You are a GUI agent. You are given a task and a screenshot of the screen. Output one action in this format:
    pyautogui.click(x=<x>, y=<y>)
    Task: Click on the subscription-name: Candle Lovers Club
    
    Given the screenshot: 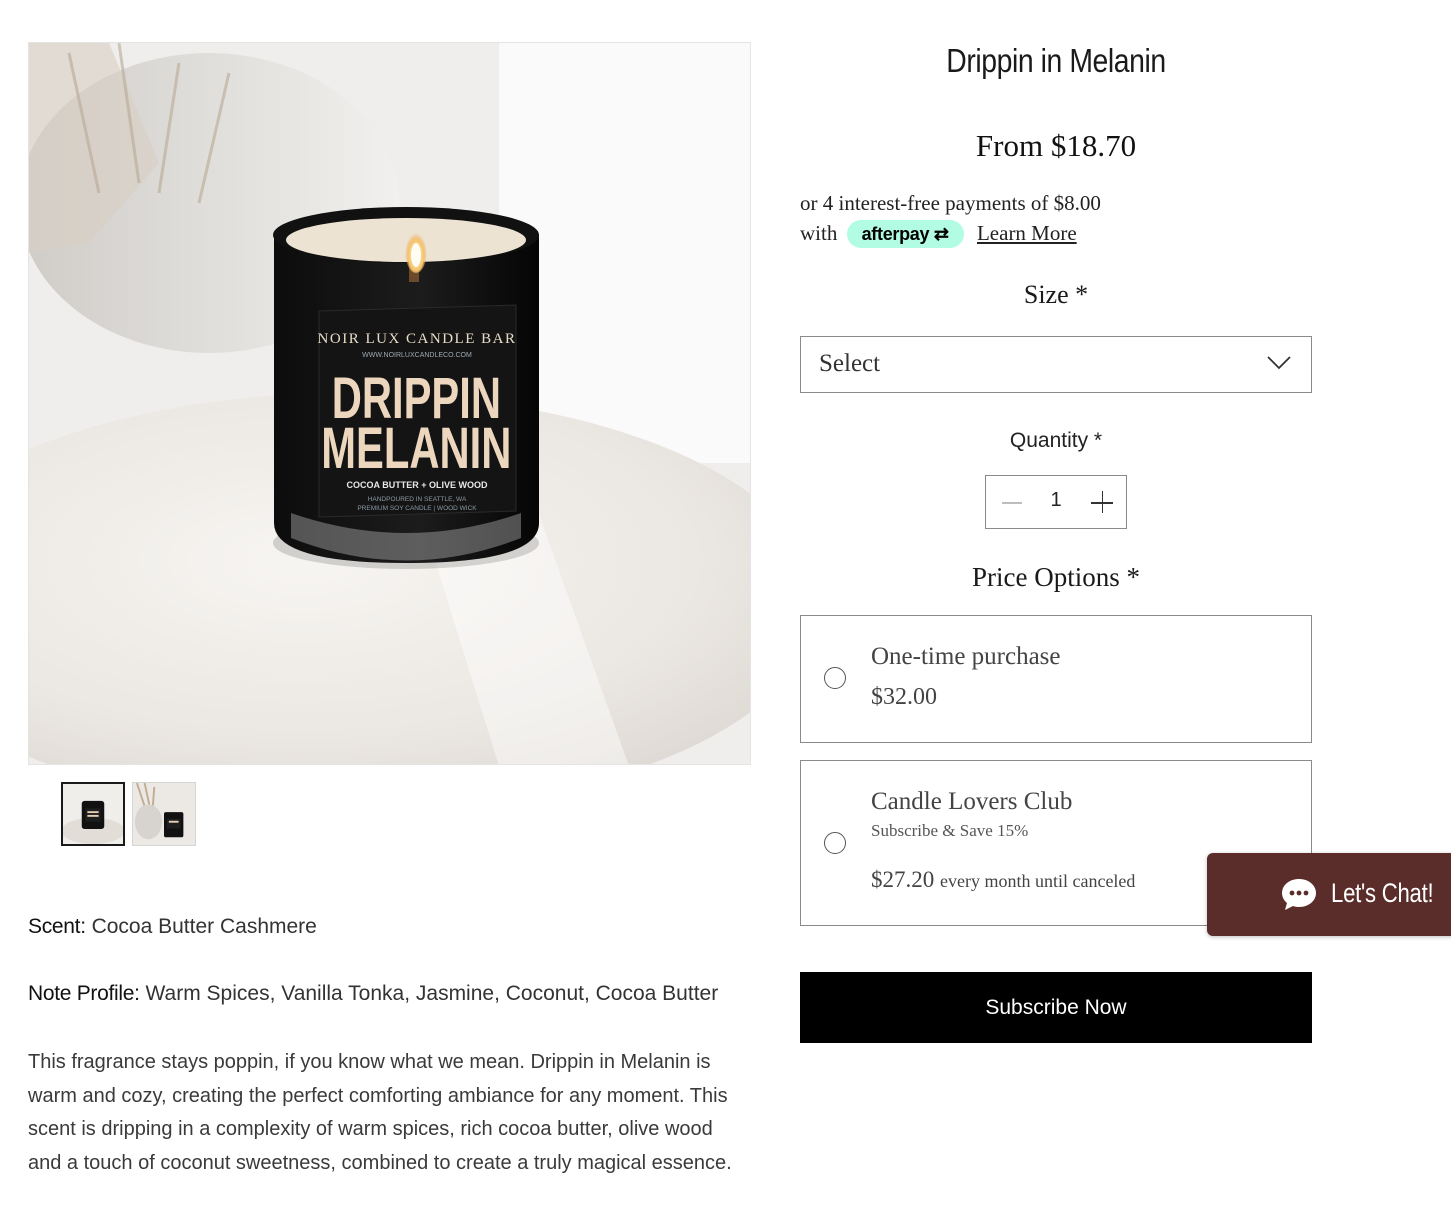 What is the action you would take?
    pyautogui.click(x=972, y=801)
    